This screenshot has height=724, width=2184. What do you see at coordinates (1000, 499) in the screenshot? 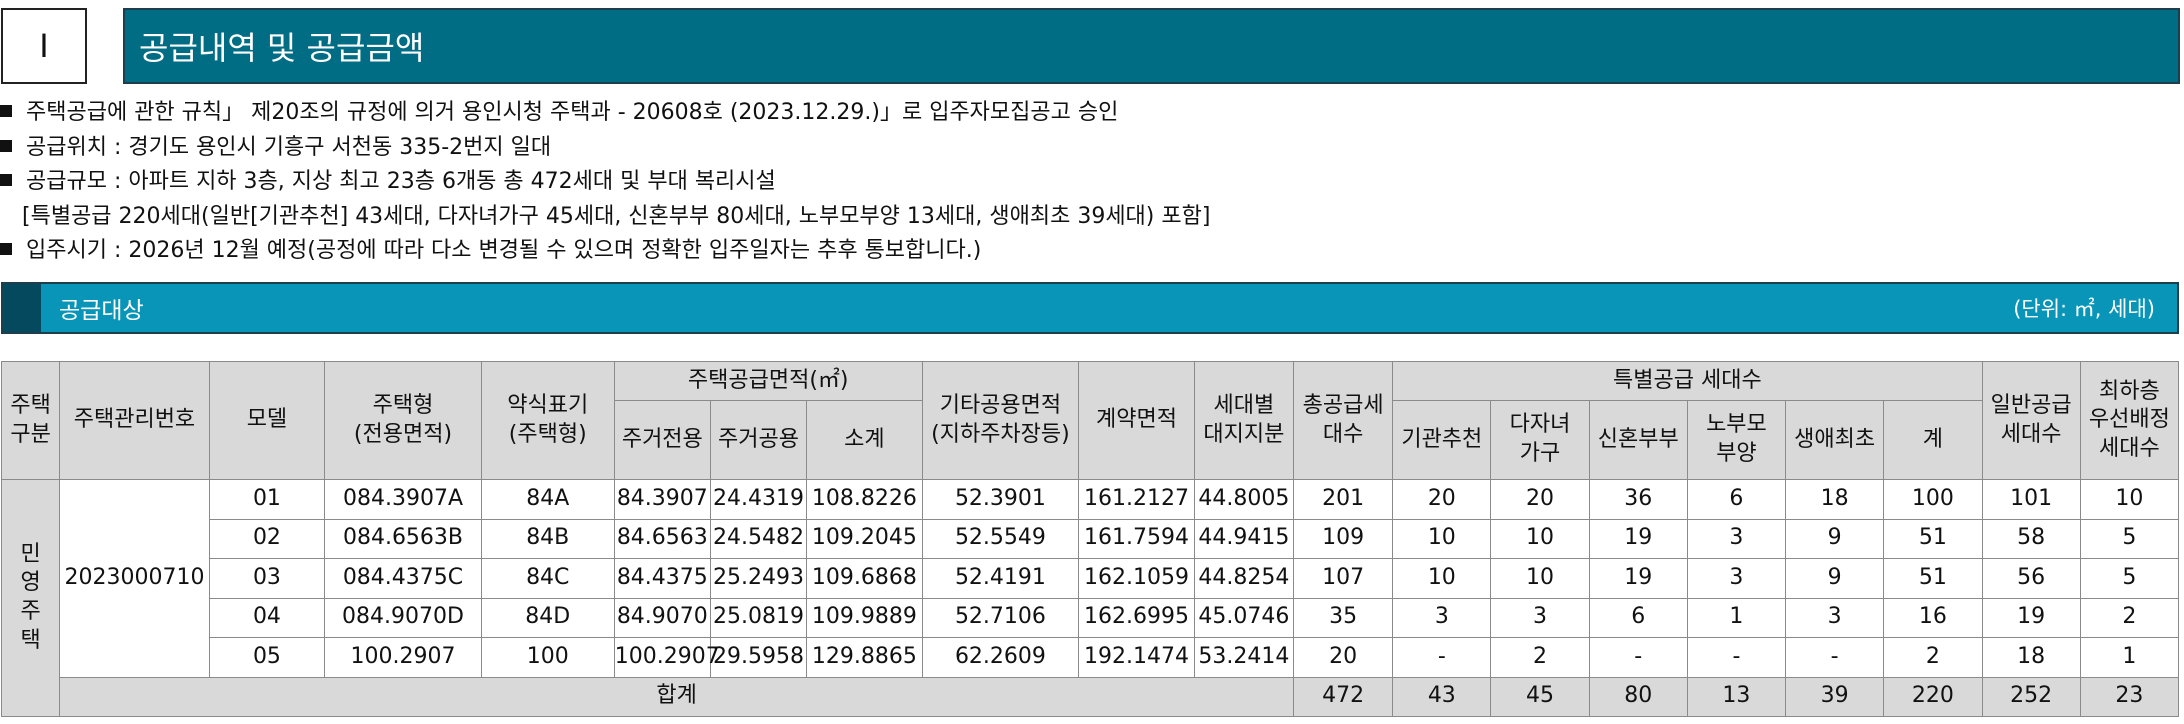
I see `cell-other-common: 52.3901` at bounding box center [1000, 499].